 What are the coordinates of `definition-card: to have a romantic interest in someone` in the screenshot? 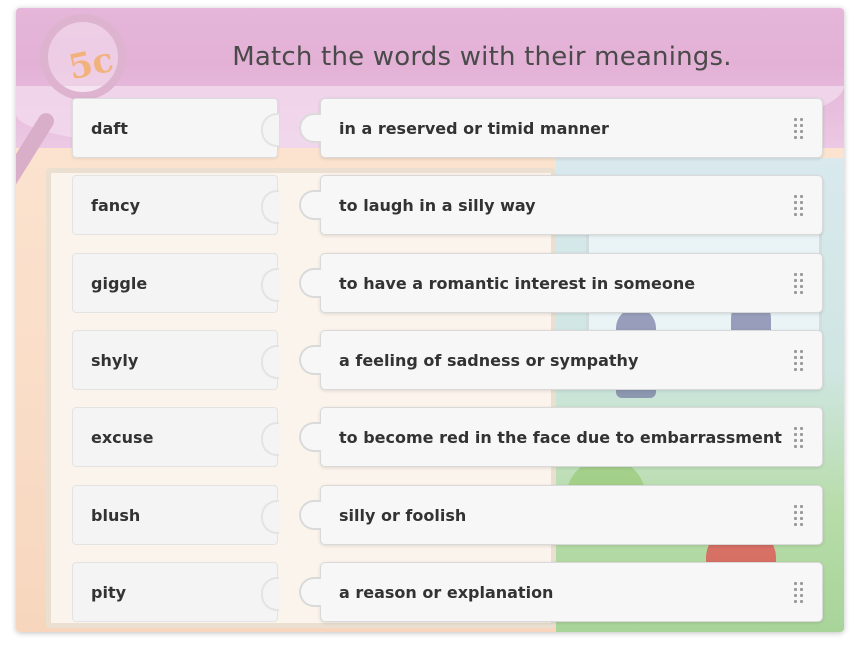 It's located at (561, 283).